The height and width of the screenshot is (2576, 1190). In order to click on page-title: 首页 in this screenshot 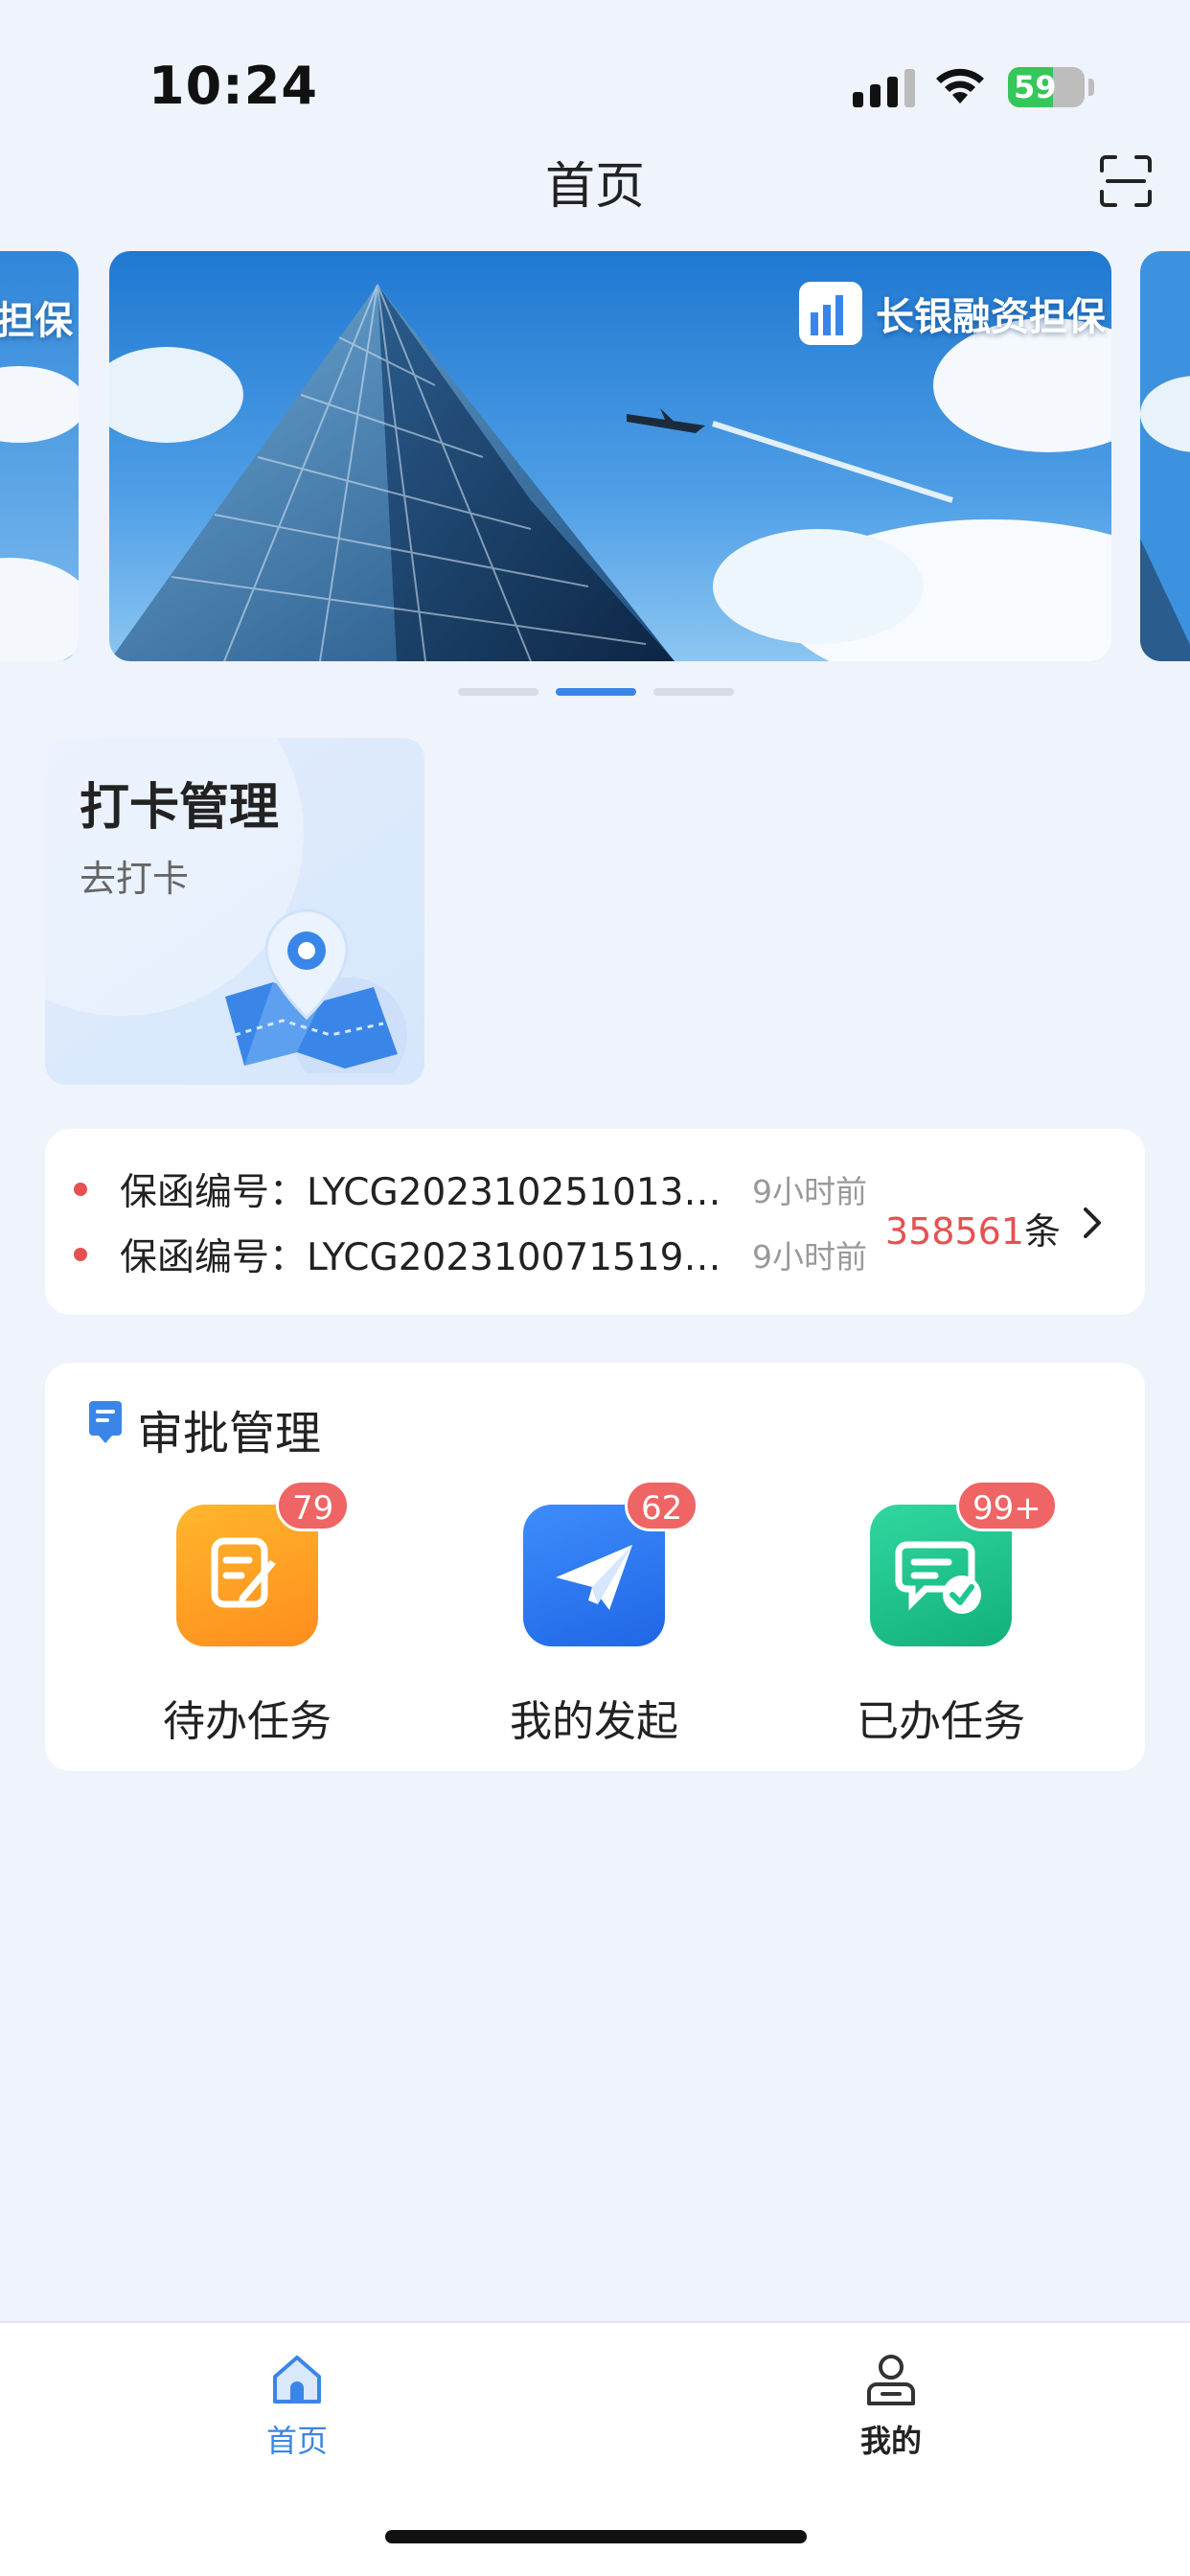, I will do `click(594, 187)`.